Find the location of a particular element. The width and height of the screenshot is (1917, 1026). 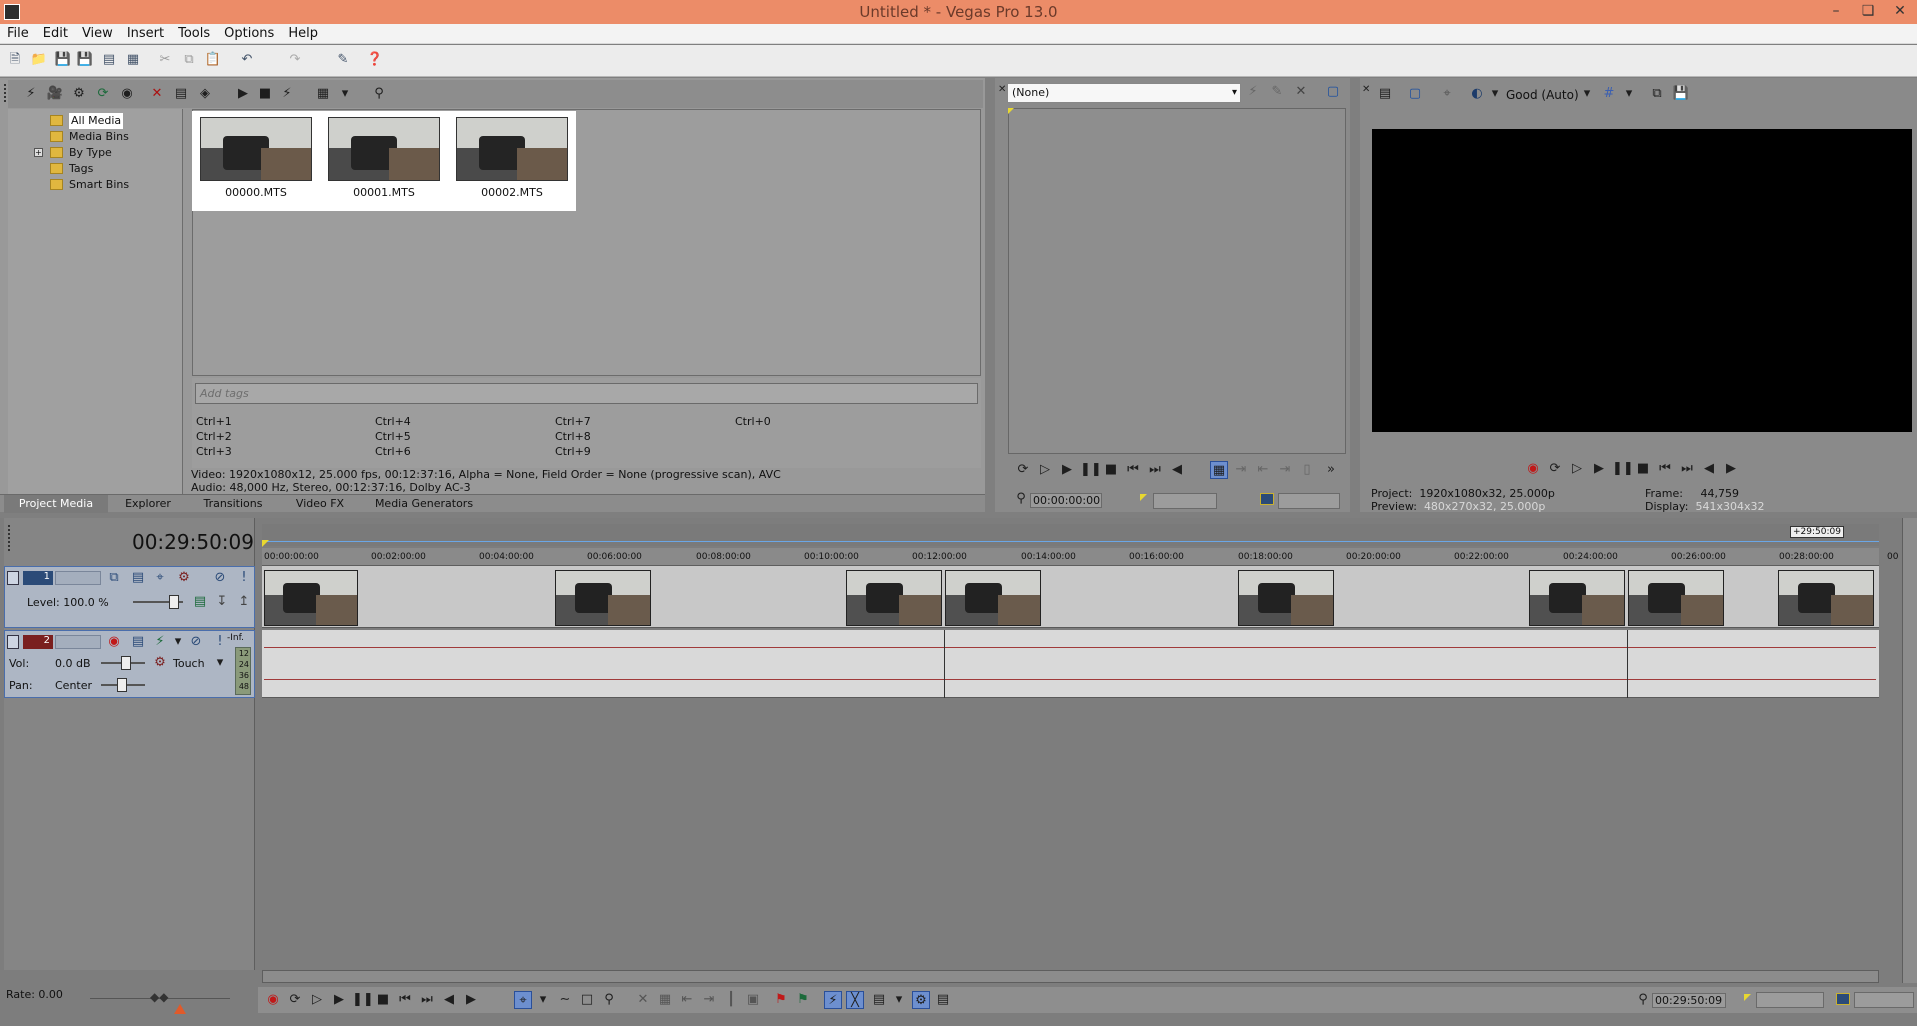

cursor-timecode: 00:29:50:09 is located at coordinates (1689, 1000).